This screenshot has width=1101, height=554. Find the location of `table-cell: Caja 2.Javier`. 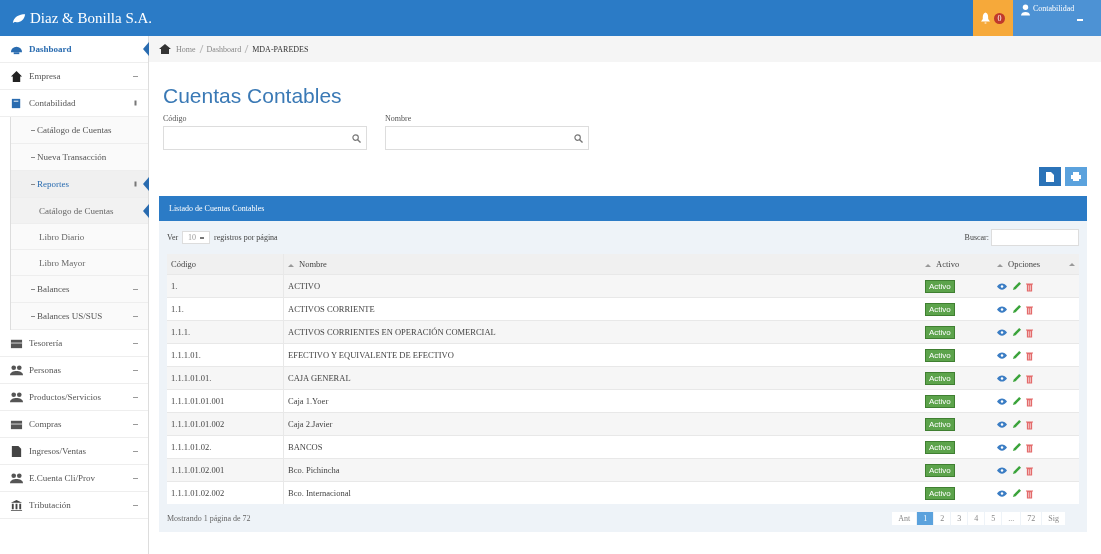

table-cell: Caja 2.Javier is located at coordinates (602, 424).